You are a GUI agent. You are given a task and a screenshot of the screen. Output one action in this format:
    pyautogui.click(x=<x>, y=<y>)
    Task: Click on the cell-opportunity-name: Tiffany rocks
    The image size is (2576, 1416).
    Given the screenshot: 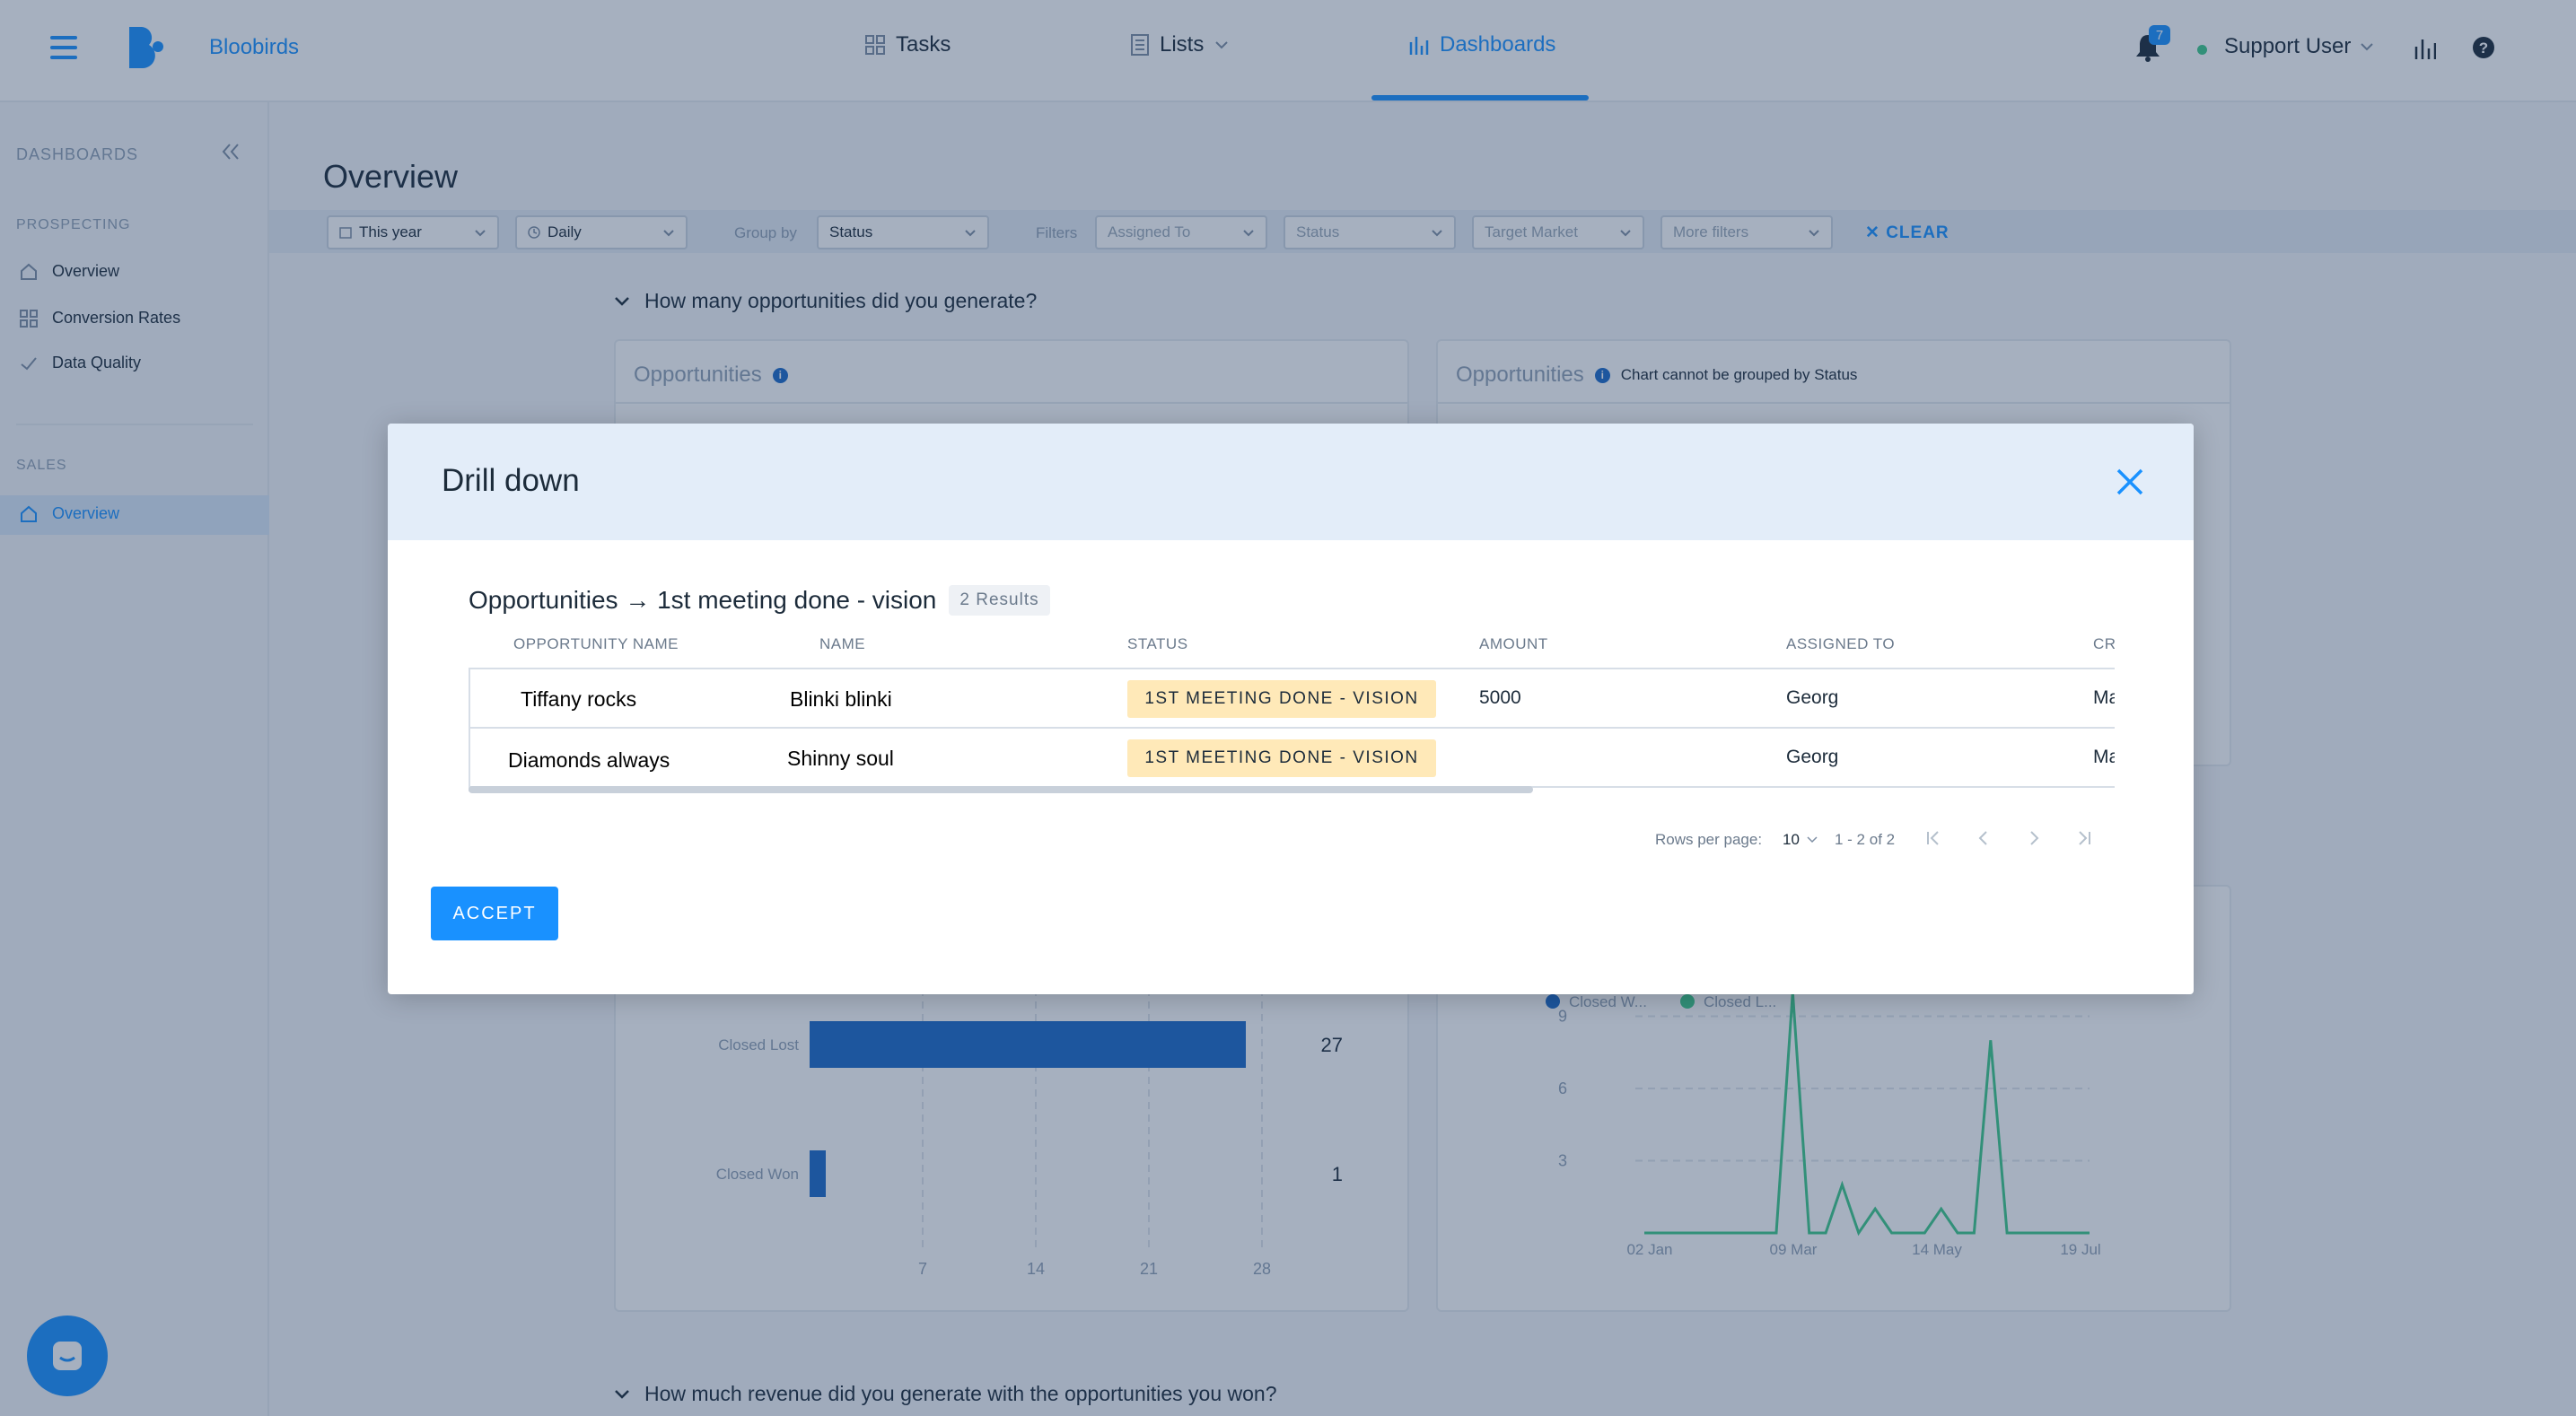 What is the action you would take?
    pyautogui.click(x=578, y=699)
    